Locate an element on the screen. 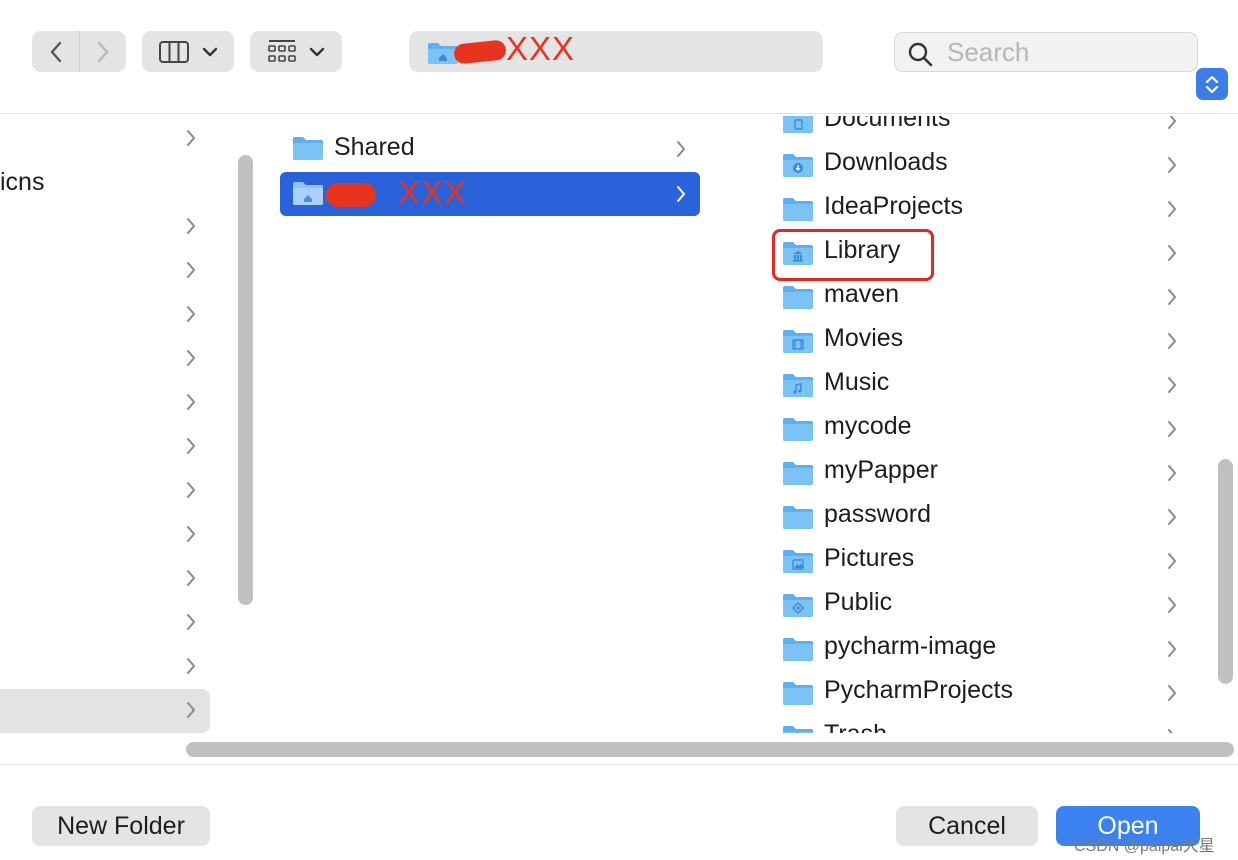  list-item-label: IdeaProjects is located at coordinates (893, 206).